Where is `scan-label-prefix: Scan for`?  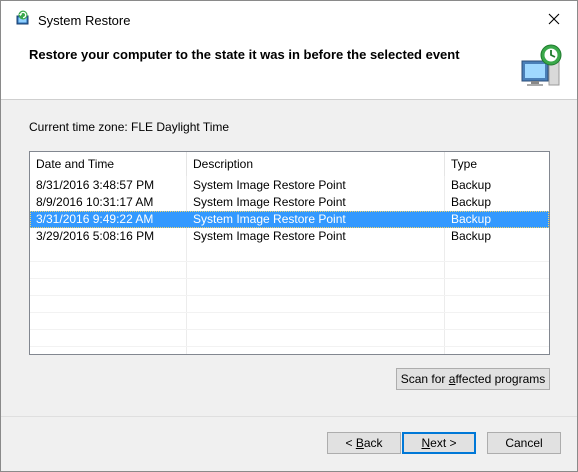
scan-label-prefix: Scan for is located at coordinates (424, 379).